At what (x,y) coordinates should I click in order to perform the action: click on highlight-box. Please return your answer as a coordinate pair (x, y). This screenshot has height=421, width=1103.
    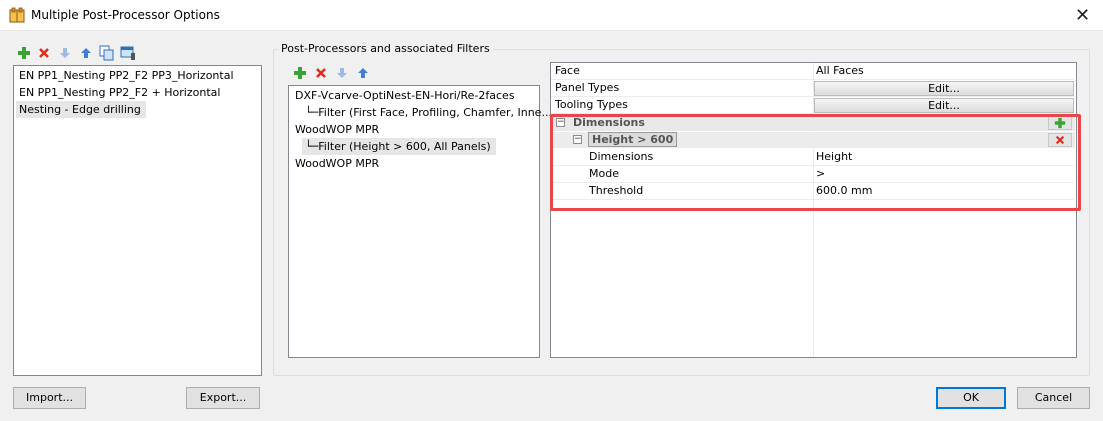
    Looking at the image, I should click on (815, 162).